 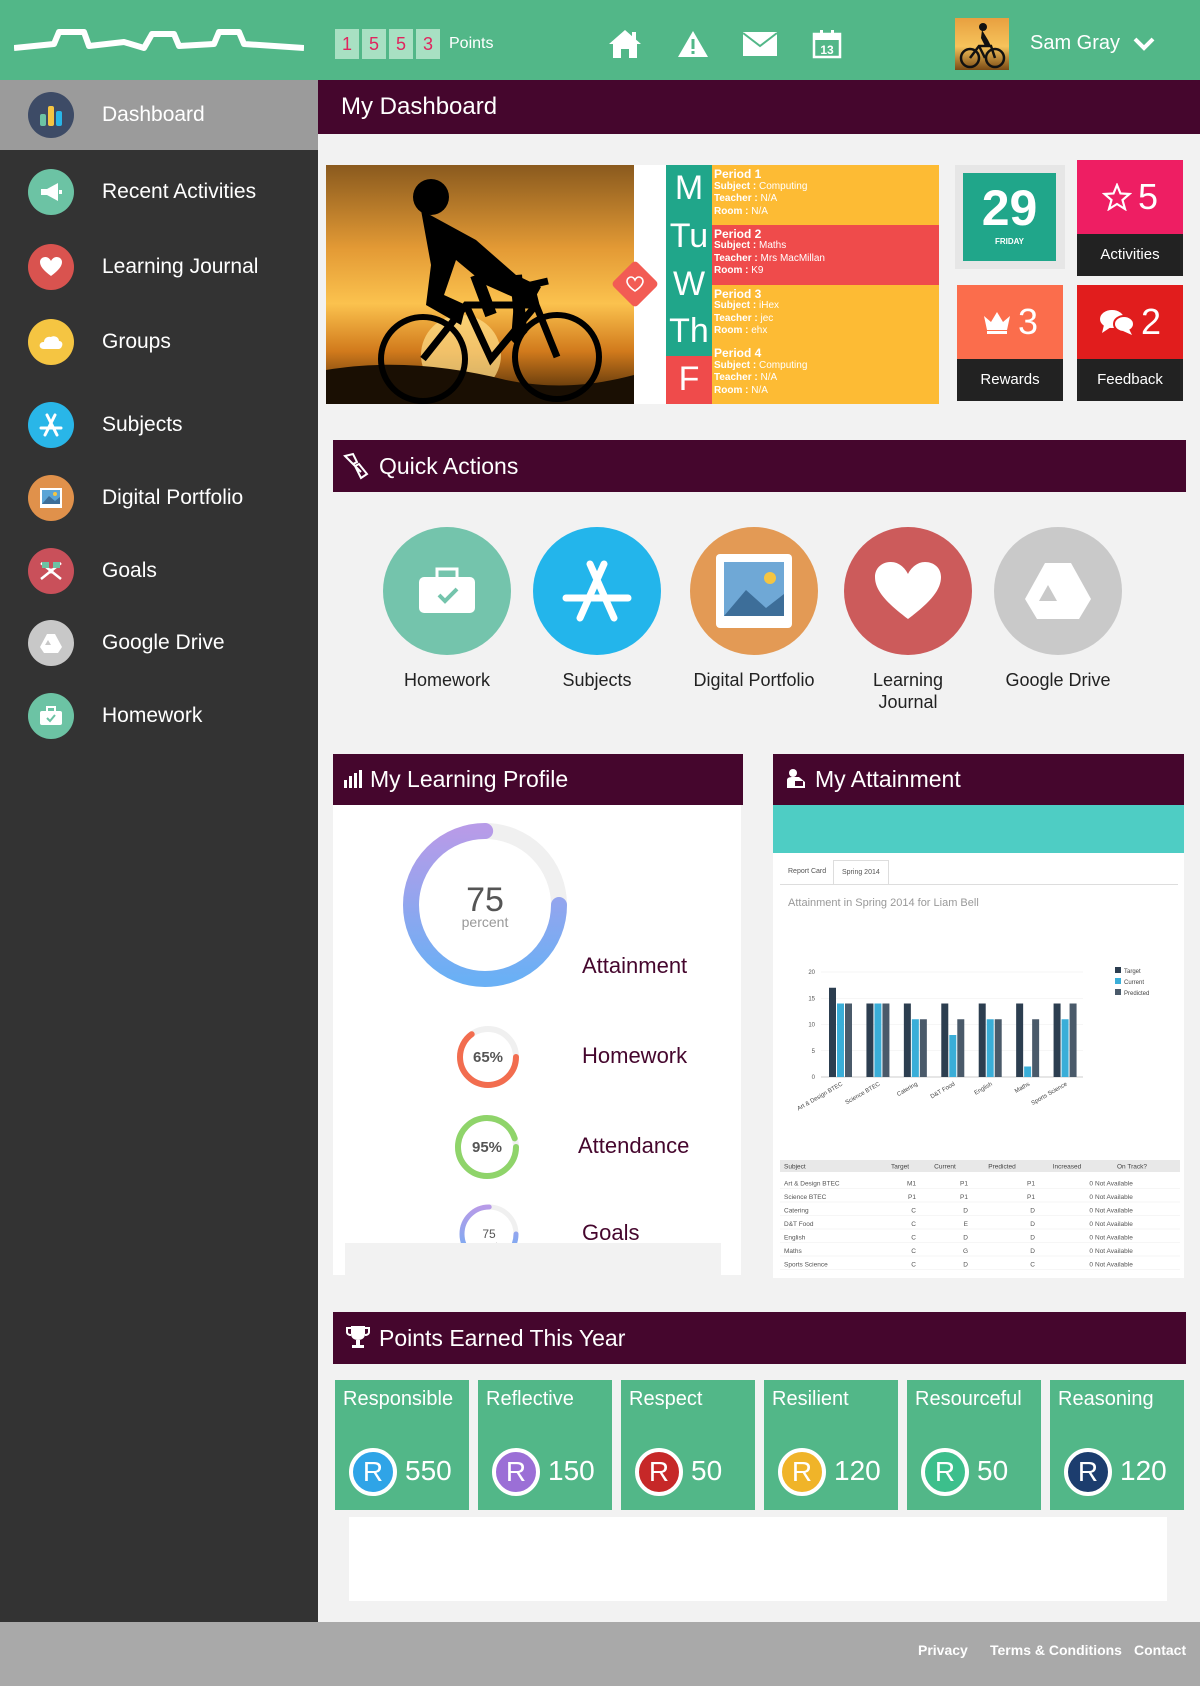 What do you see at coordinates (1130, 254) in the screenshot?
I see `stat-label: Activities` at bounding box center [1130, 254].